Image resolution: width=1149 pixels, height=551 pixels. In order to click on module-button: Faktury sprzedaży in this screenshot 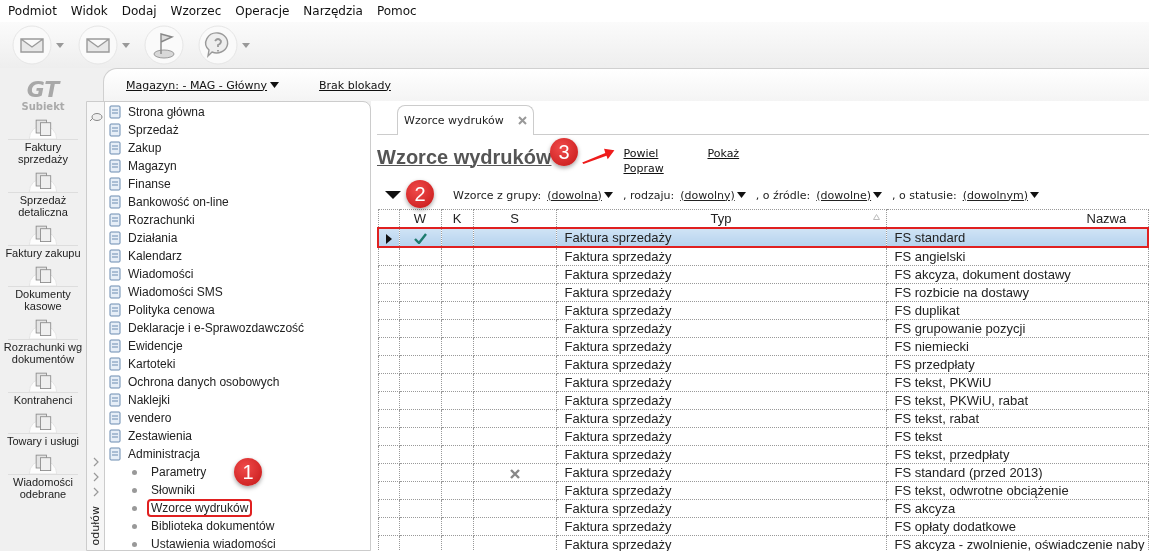, I will do `click(43, 140)`.